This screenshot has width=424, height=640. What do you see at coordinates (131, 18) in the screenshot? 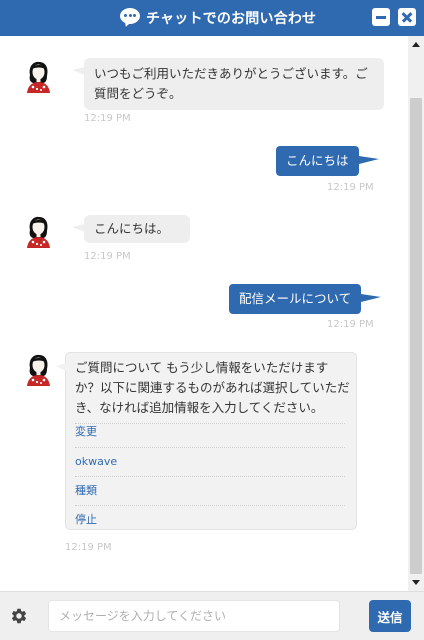
I see `chat-bubble-icon` at bounding box center [131, 18].